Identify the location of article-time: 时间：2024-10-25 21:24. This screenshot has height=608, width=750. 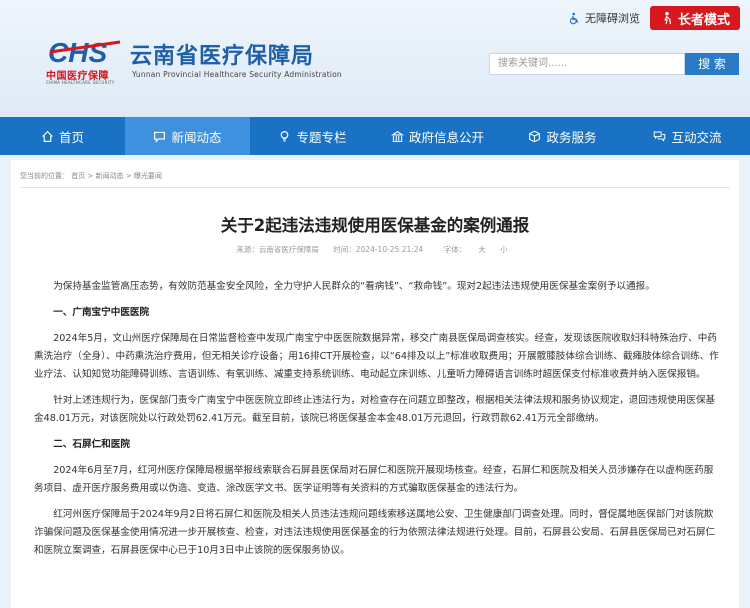
(378, 249).